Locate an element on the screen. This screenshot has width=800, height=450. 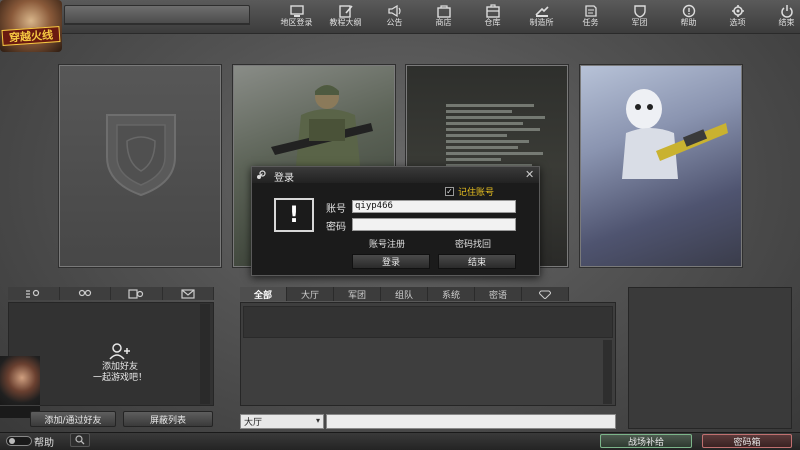
nav-clan: 军团 is located at coordinates (639, 17).